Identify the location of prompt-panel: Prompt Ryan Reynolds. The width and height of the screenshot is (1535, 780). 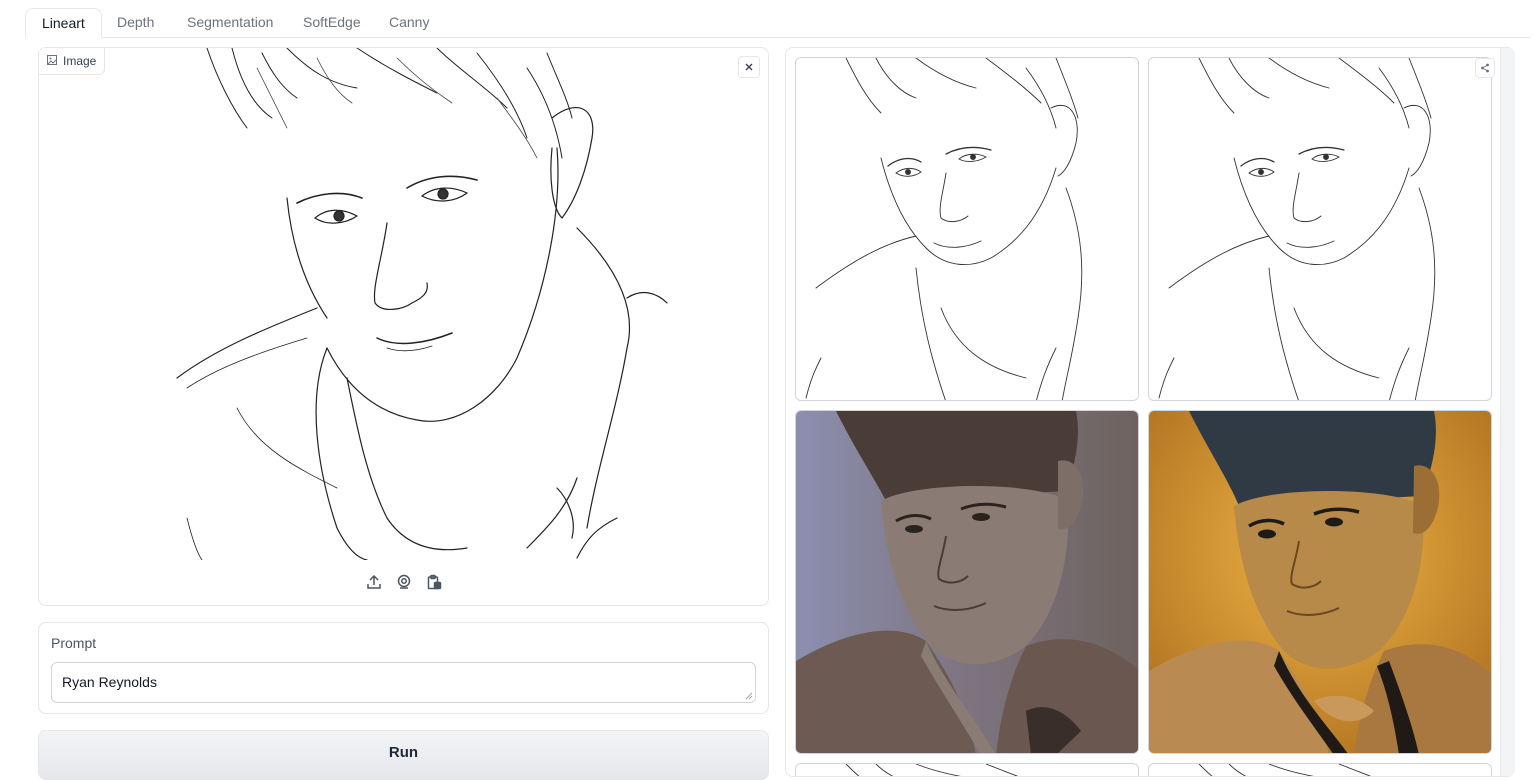
(403, 668).